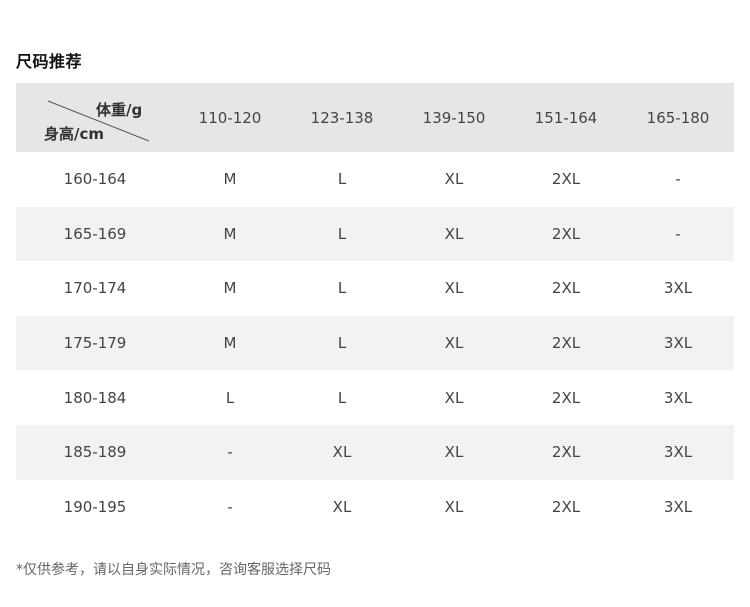 The height and width of the screenshot is (607, 750). What do you see at coordinates (49, 61) in the screenshot?
I see `page-title: 尺码推荐` at bounding box center [49, 61].